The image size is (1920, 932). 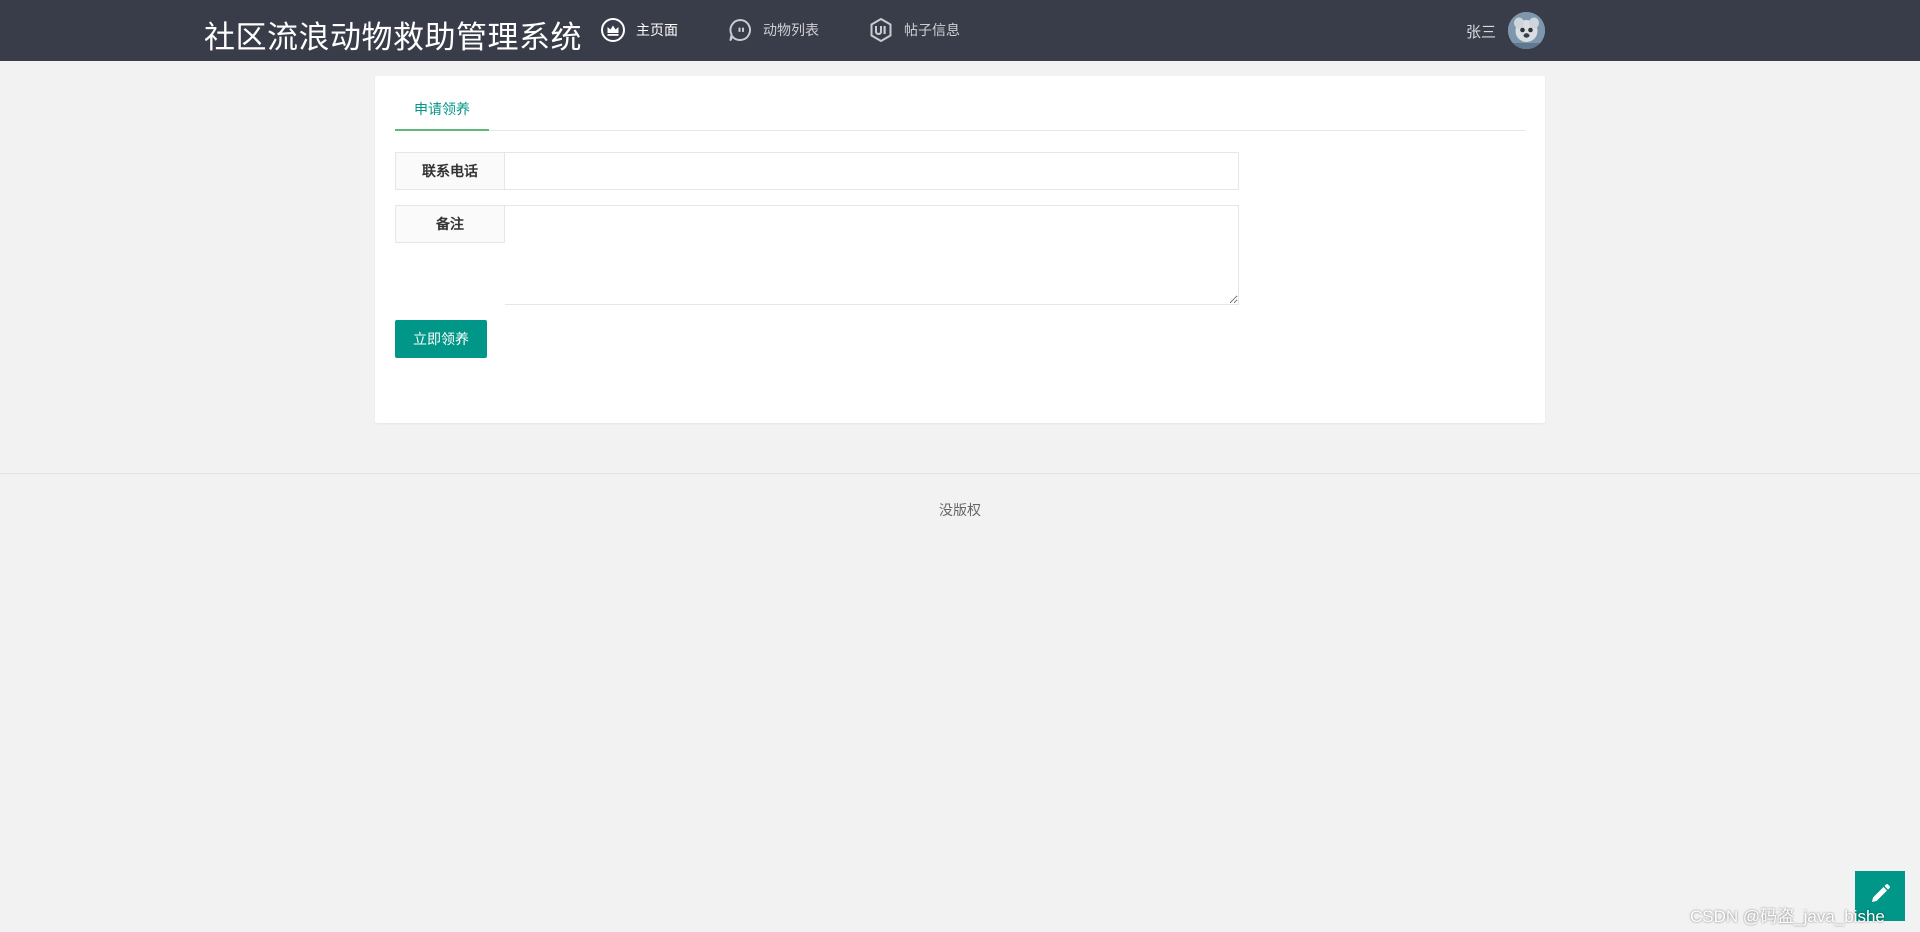 I want to click on csdn-watermark: CSDN @码盗_java_bishe, so click(x=1787, y=916).